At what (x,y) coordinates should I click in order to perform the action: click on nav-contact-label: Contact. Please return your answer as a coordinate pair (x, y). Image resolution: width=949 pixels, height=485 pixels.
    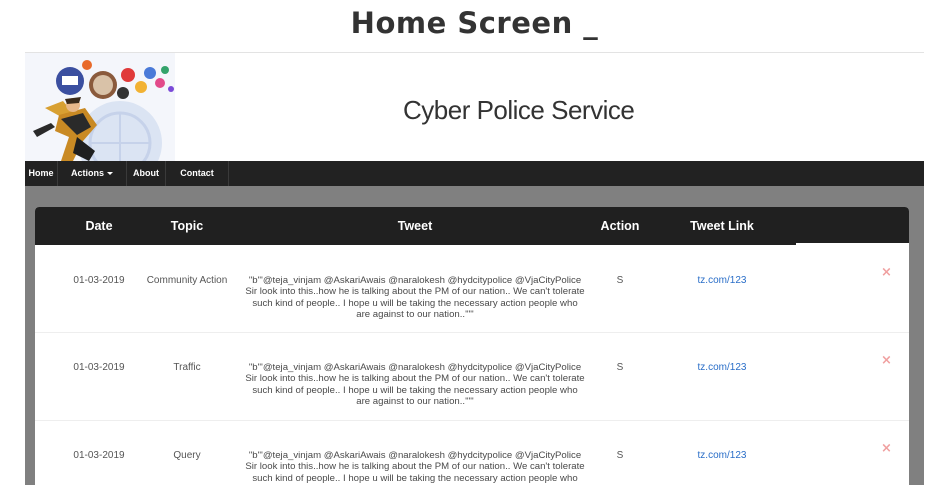
    Looking at the image, I should click on (197, 173).